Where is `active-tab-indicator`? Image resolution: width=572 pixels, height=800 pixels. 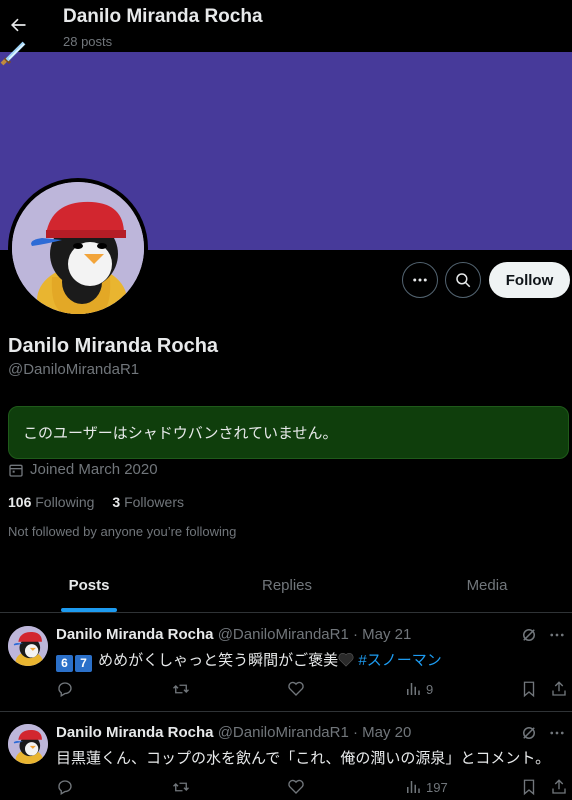 active-tab-indicator is located at coordinates (89, 610).